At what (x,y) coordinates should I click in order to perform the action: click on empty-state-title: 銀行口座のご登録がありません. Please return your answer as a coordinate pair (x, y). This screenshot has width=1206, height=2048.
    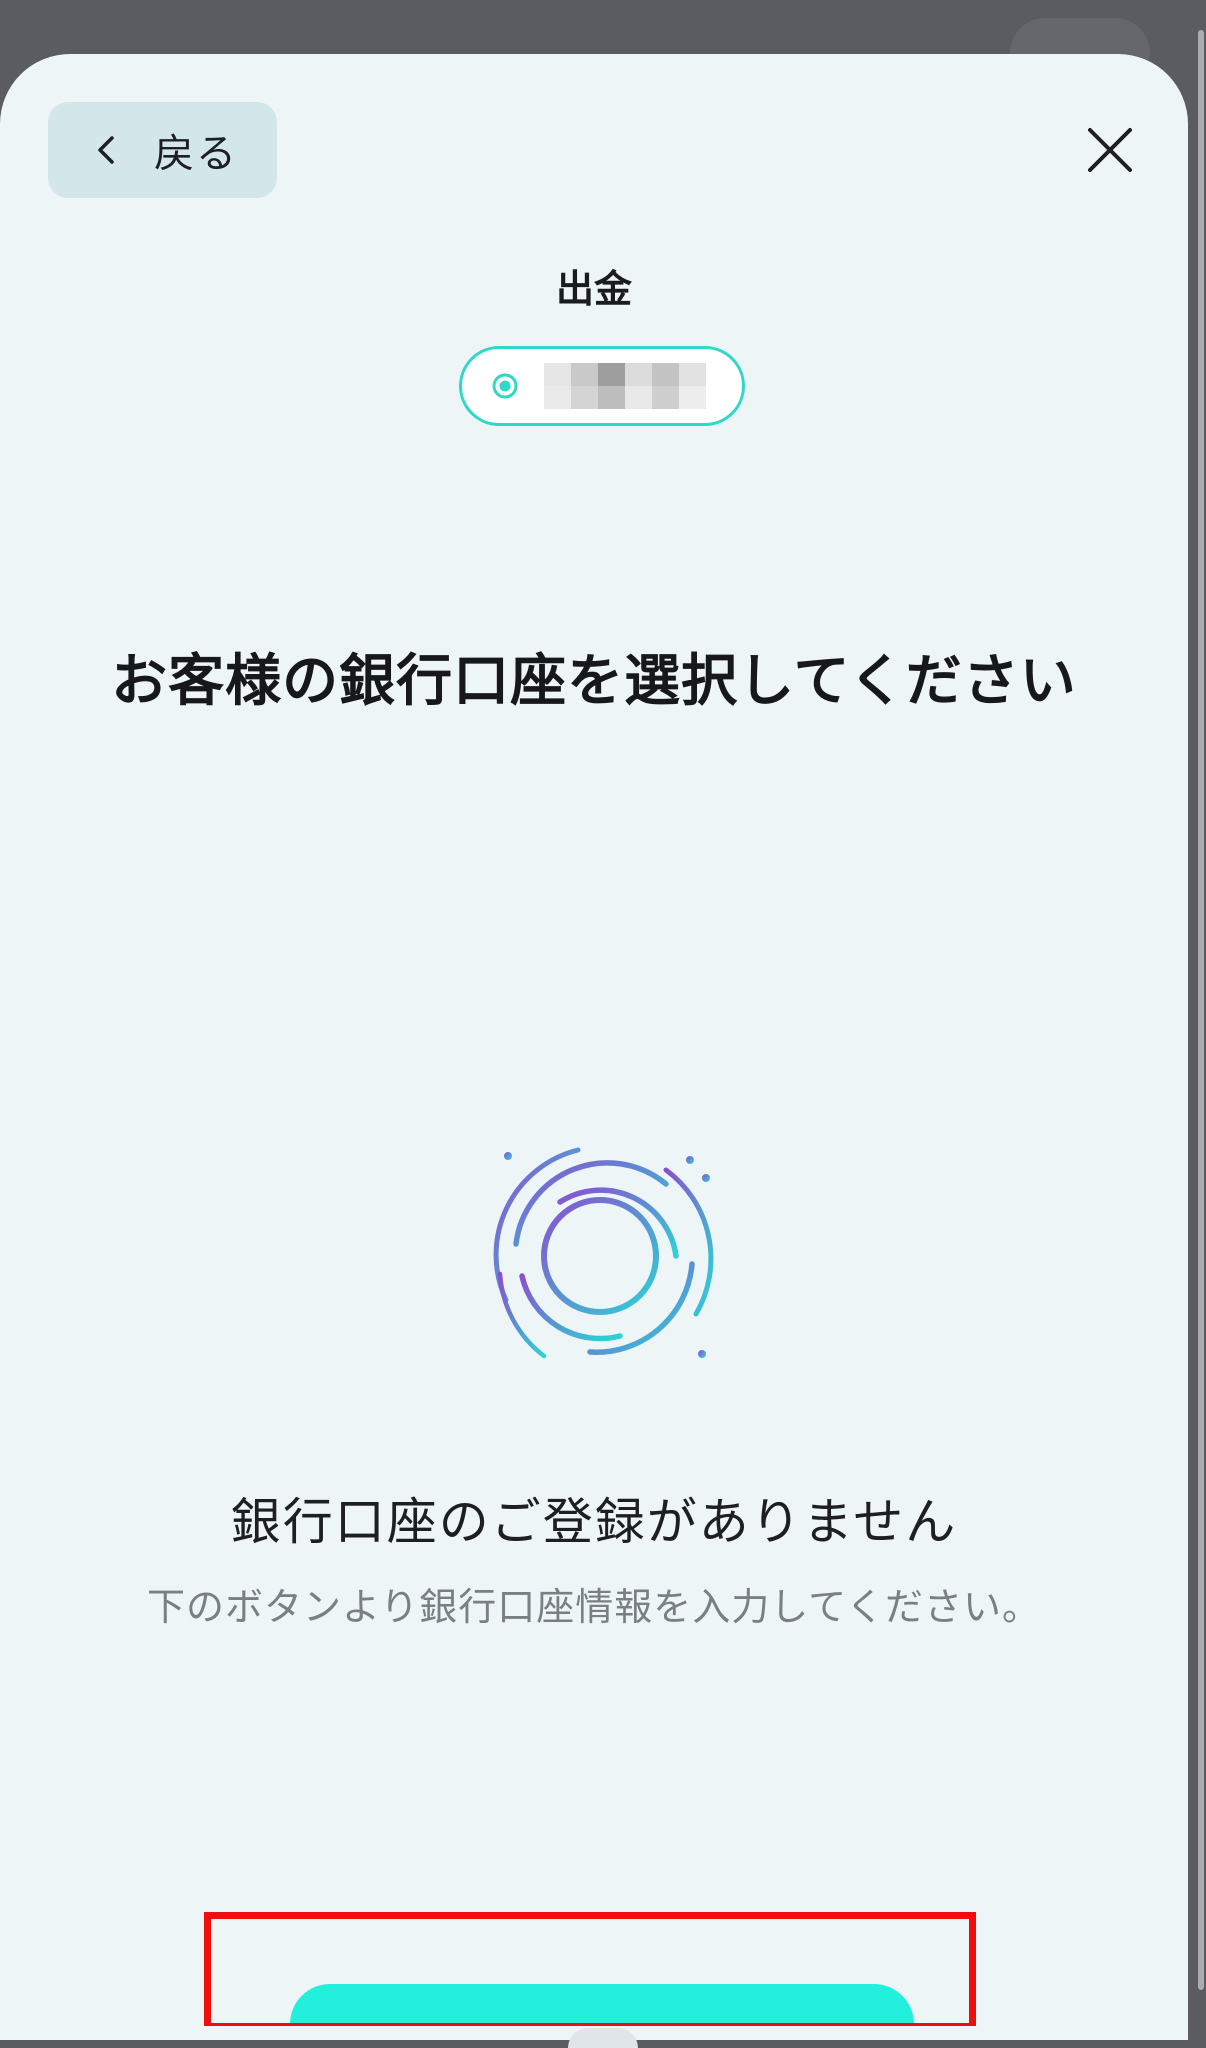
    Looking at the image, I should click on (594, 1522).